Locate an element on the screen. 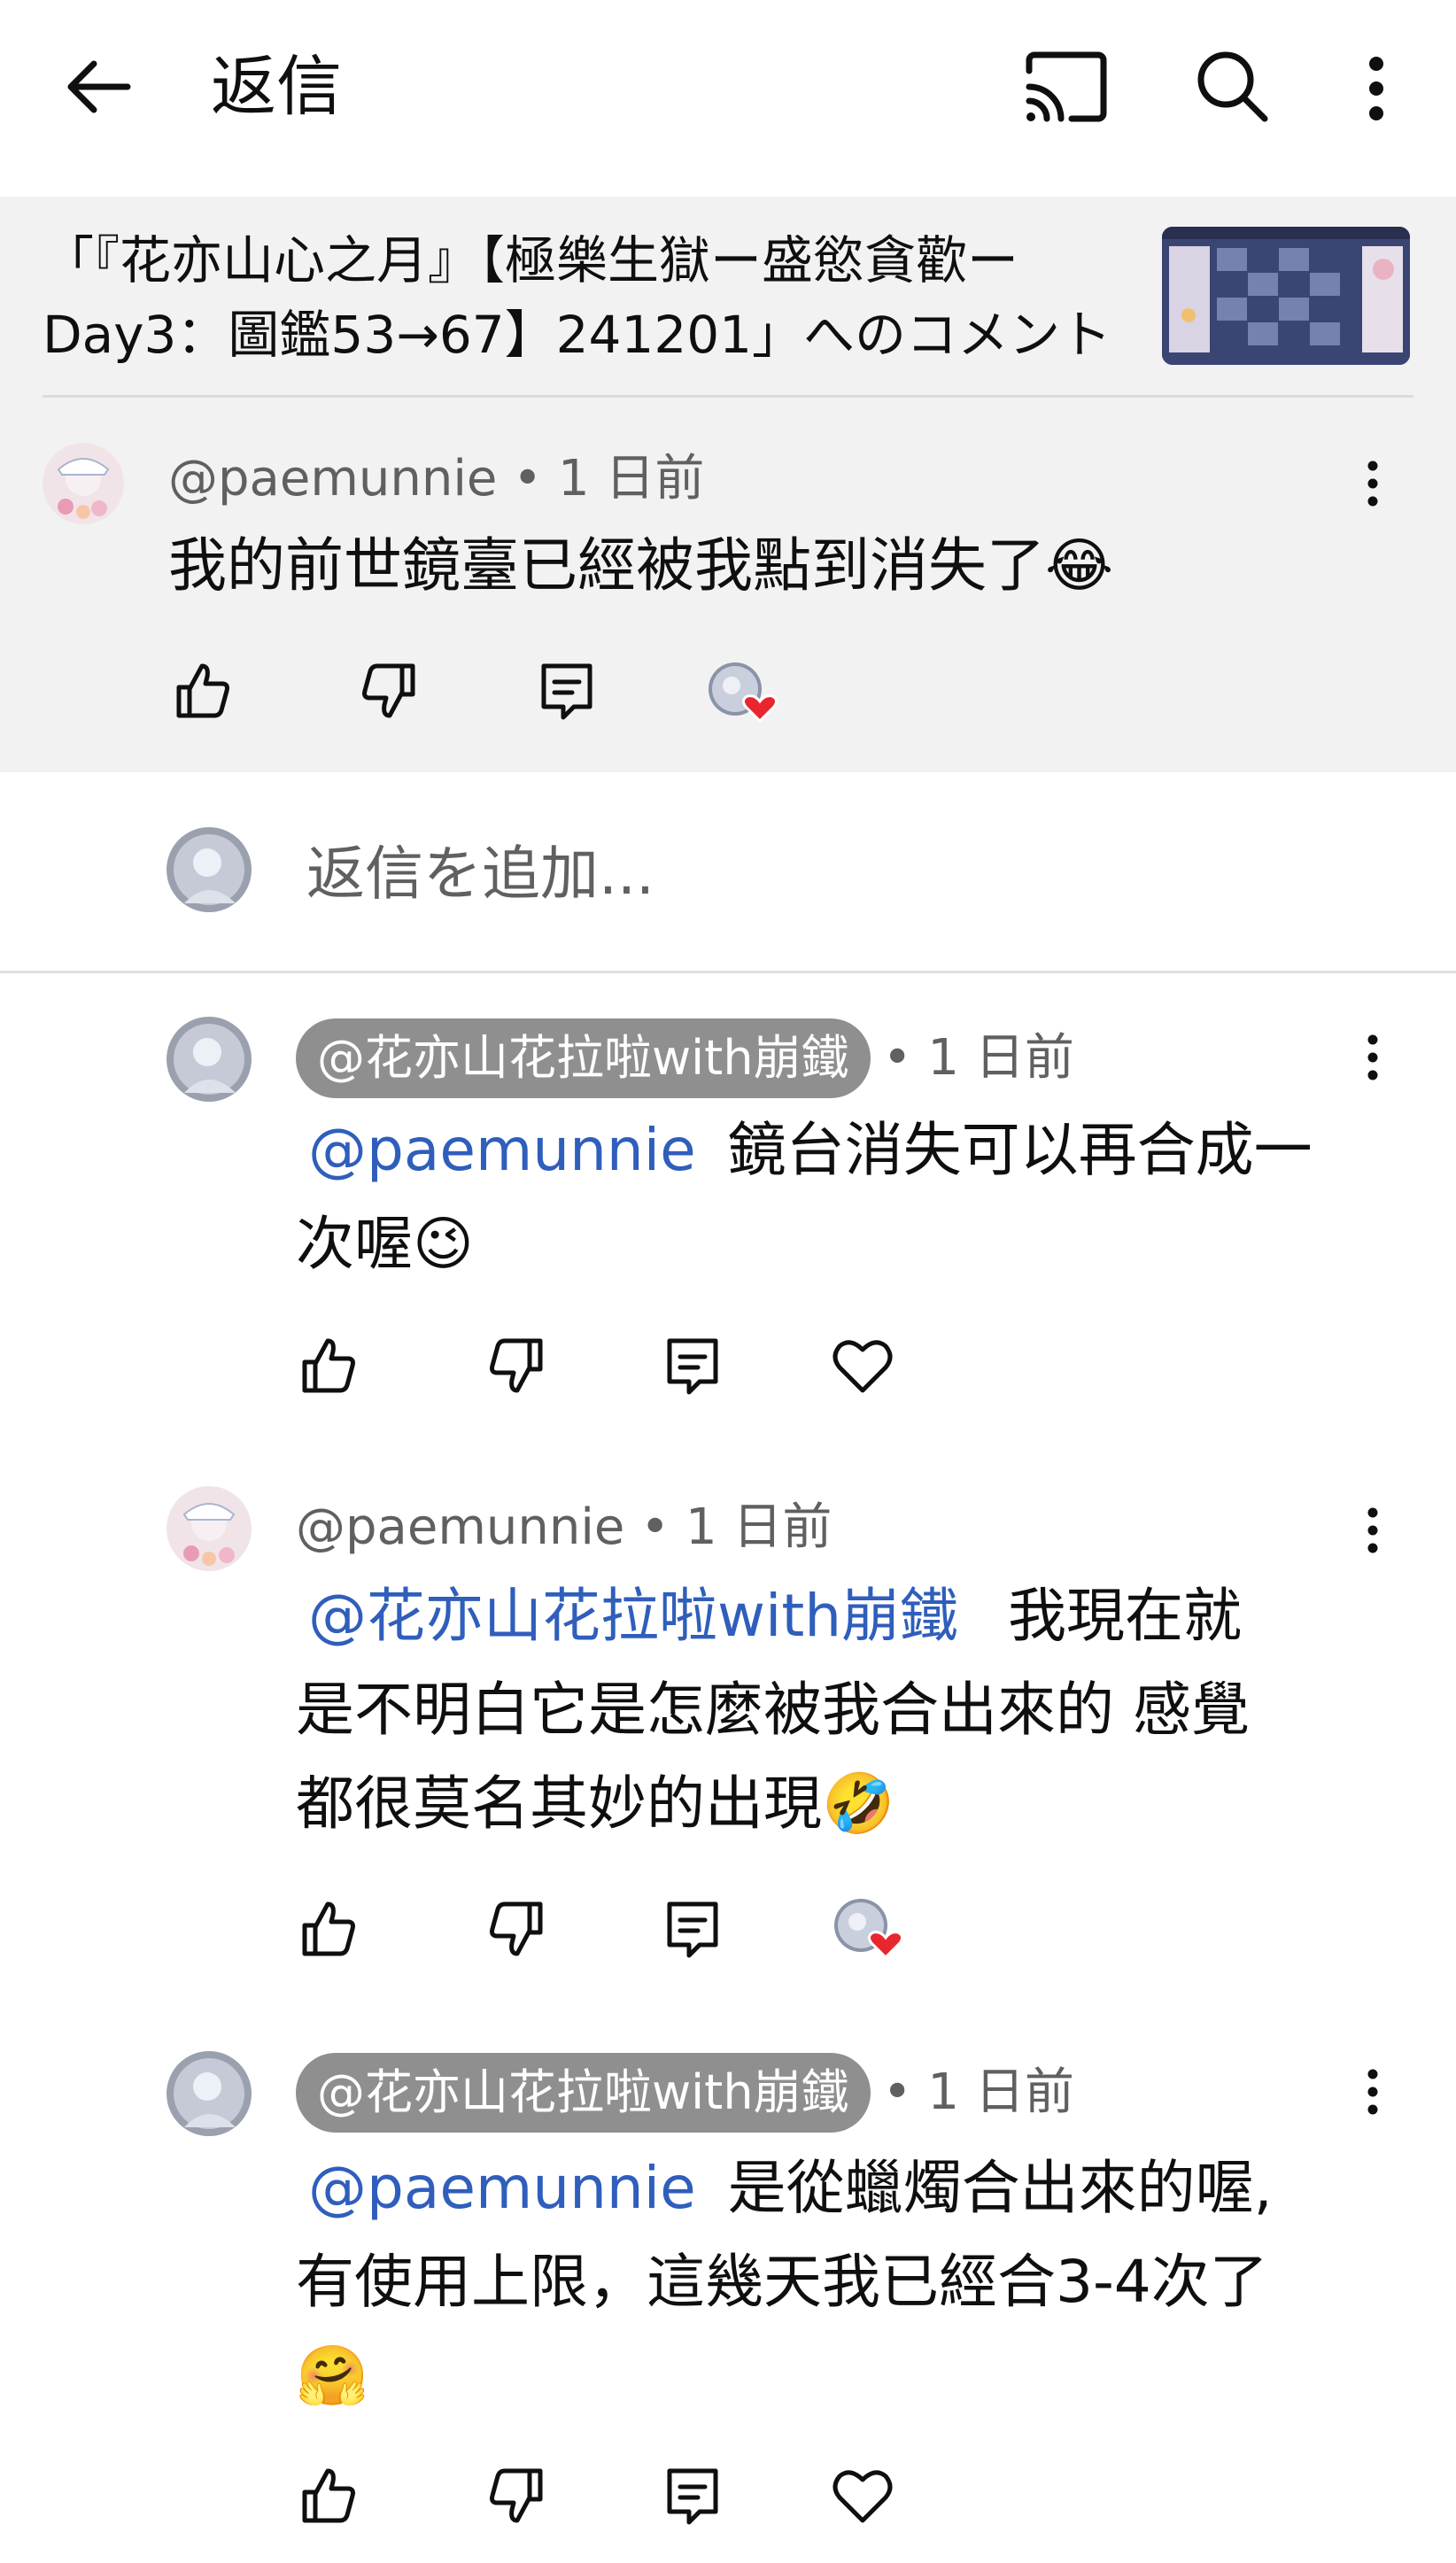 The height and width of the screenshot is (2563, 1456). more-options-button is located at coordinates (1376, 89).